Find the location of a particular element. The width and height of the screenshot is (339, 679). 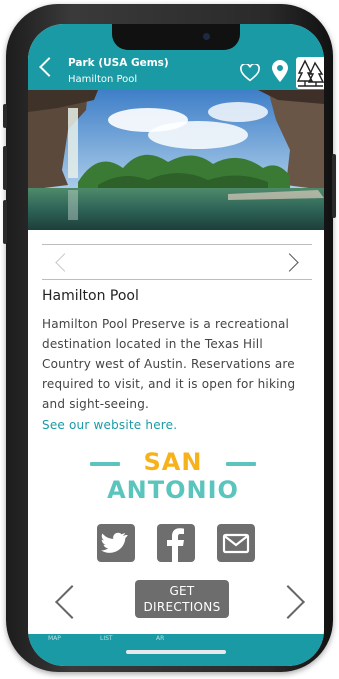

volume-up-button is located at coordinates (5, 168).